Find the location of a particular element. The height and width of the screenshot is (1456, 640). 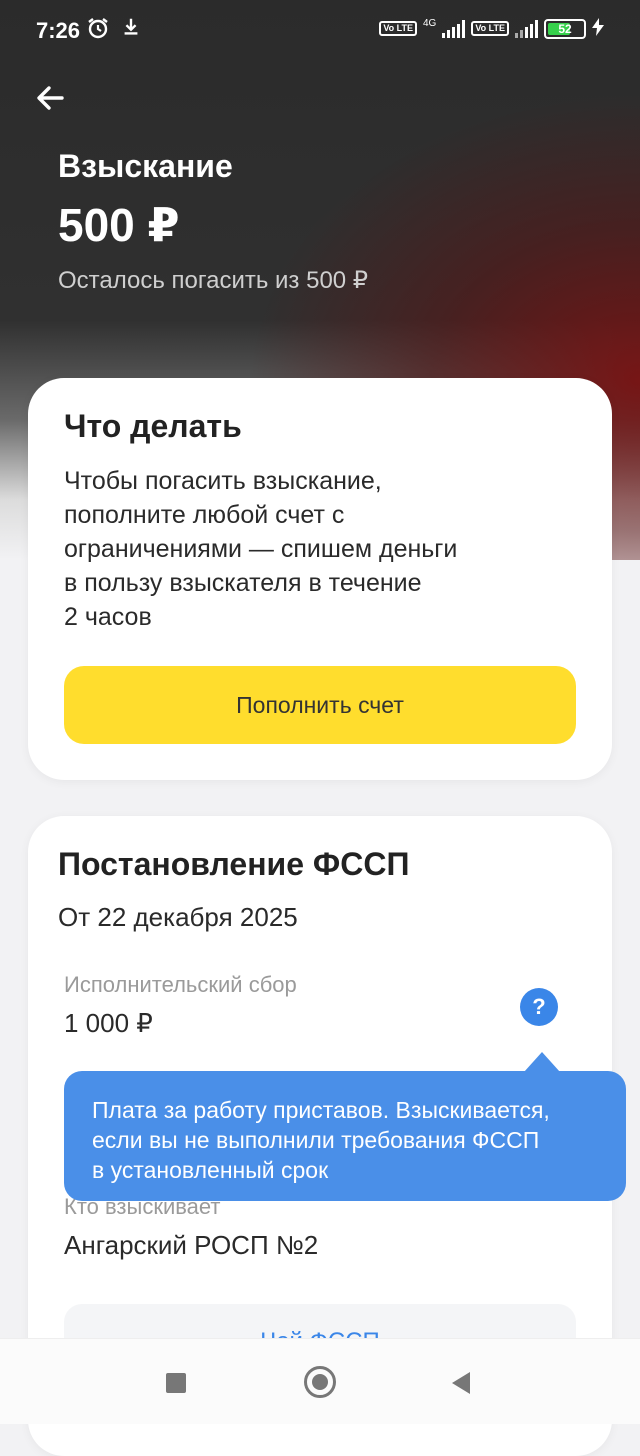

status-time: 7:26 is located at coordinates (58, 30).